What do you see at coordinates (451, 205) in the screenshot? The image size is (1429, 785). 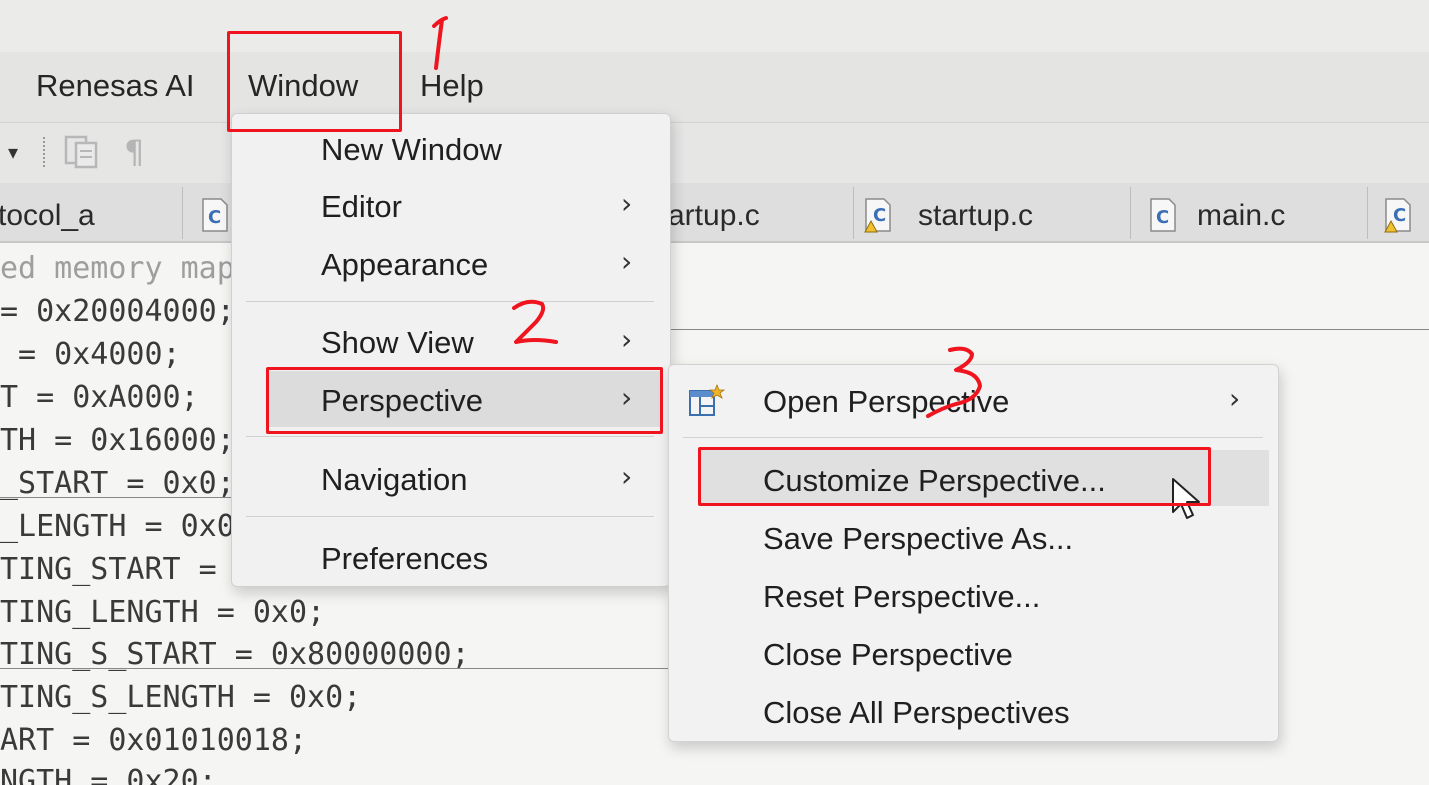 I see `menu-item-editor: Editor ›` at bounding box center [451, 205].